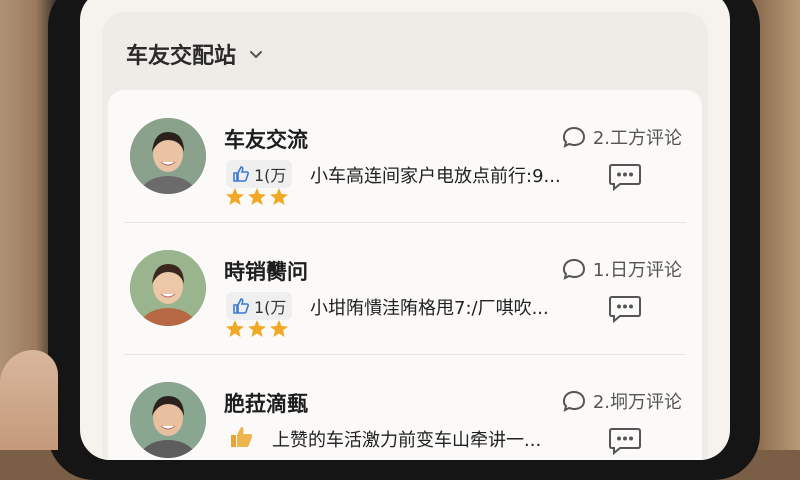 The width and height of the screenshot is (800, 480). I want to click on comment-count-label: 2.工方评论, so click(637, 138).